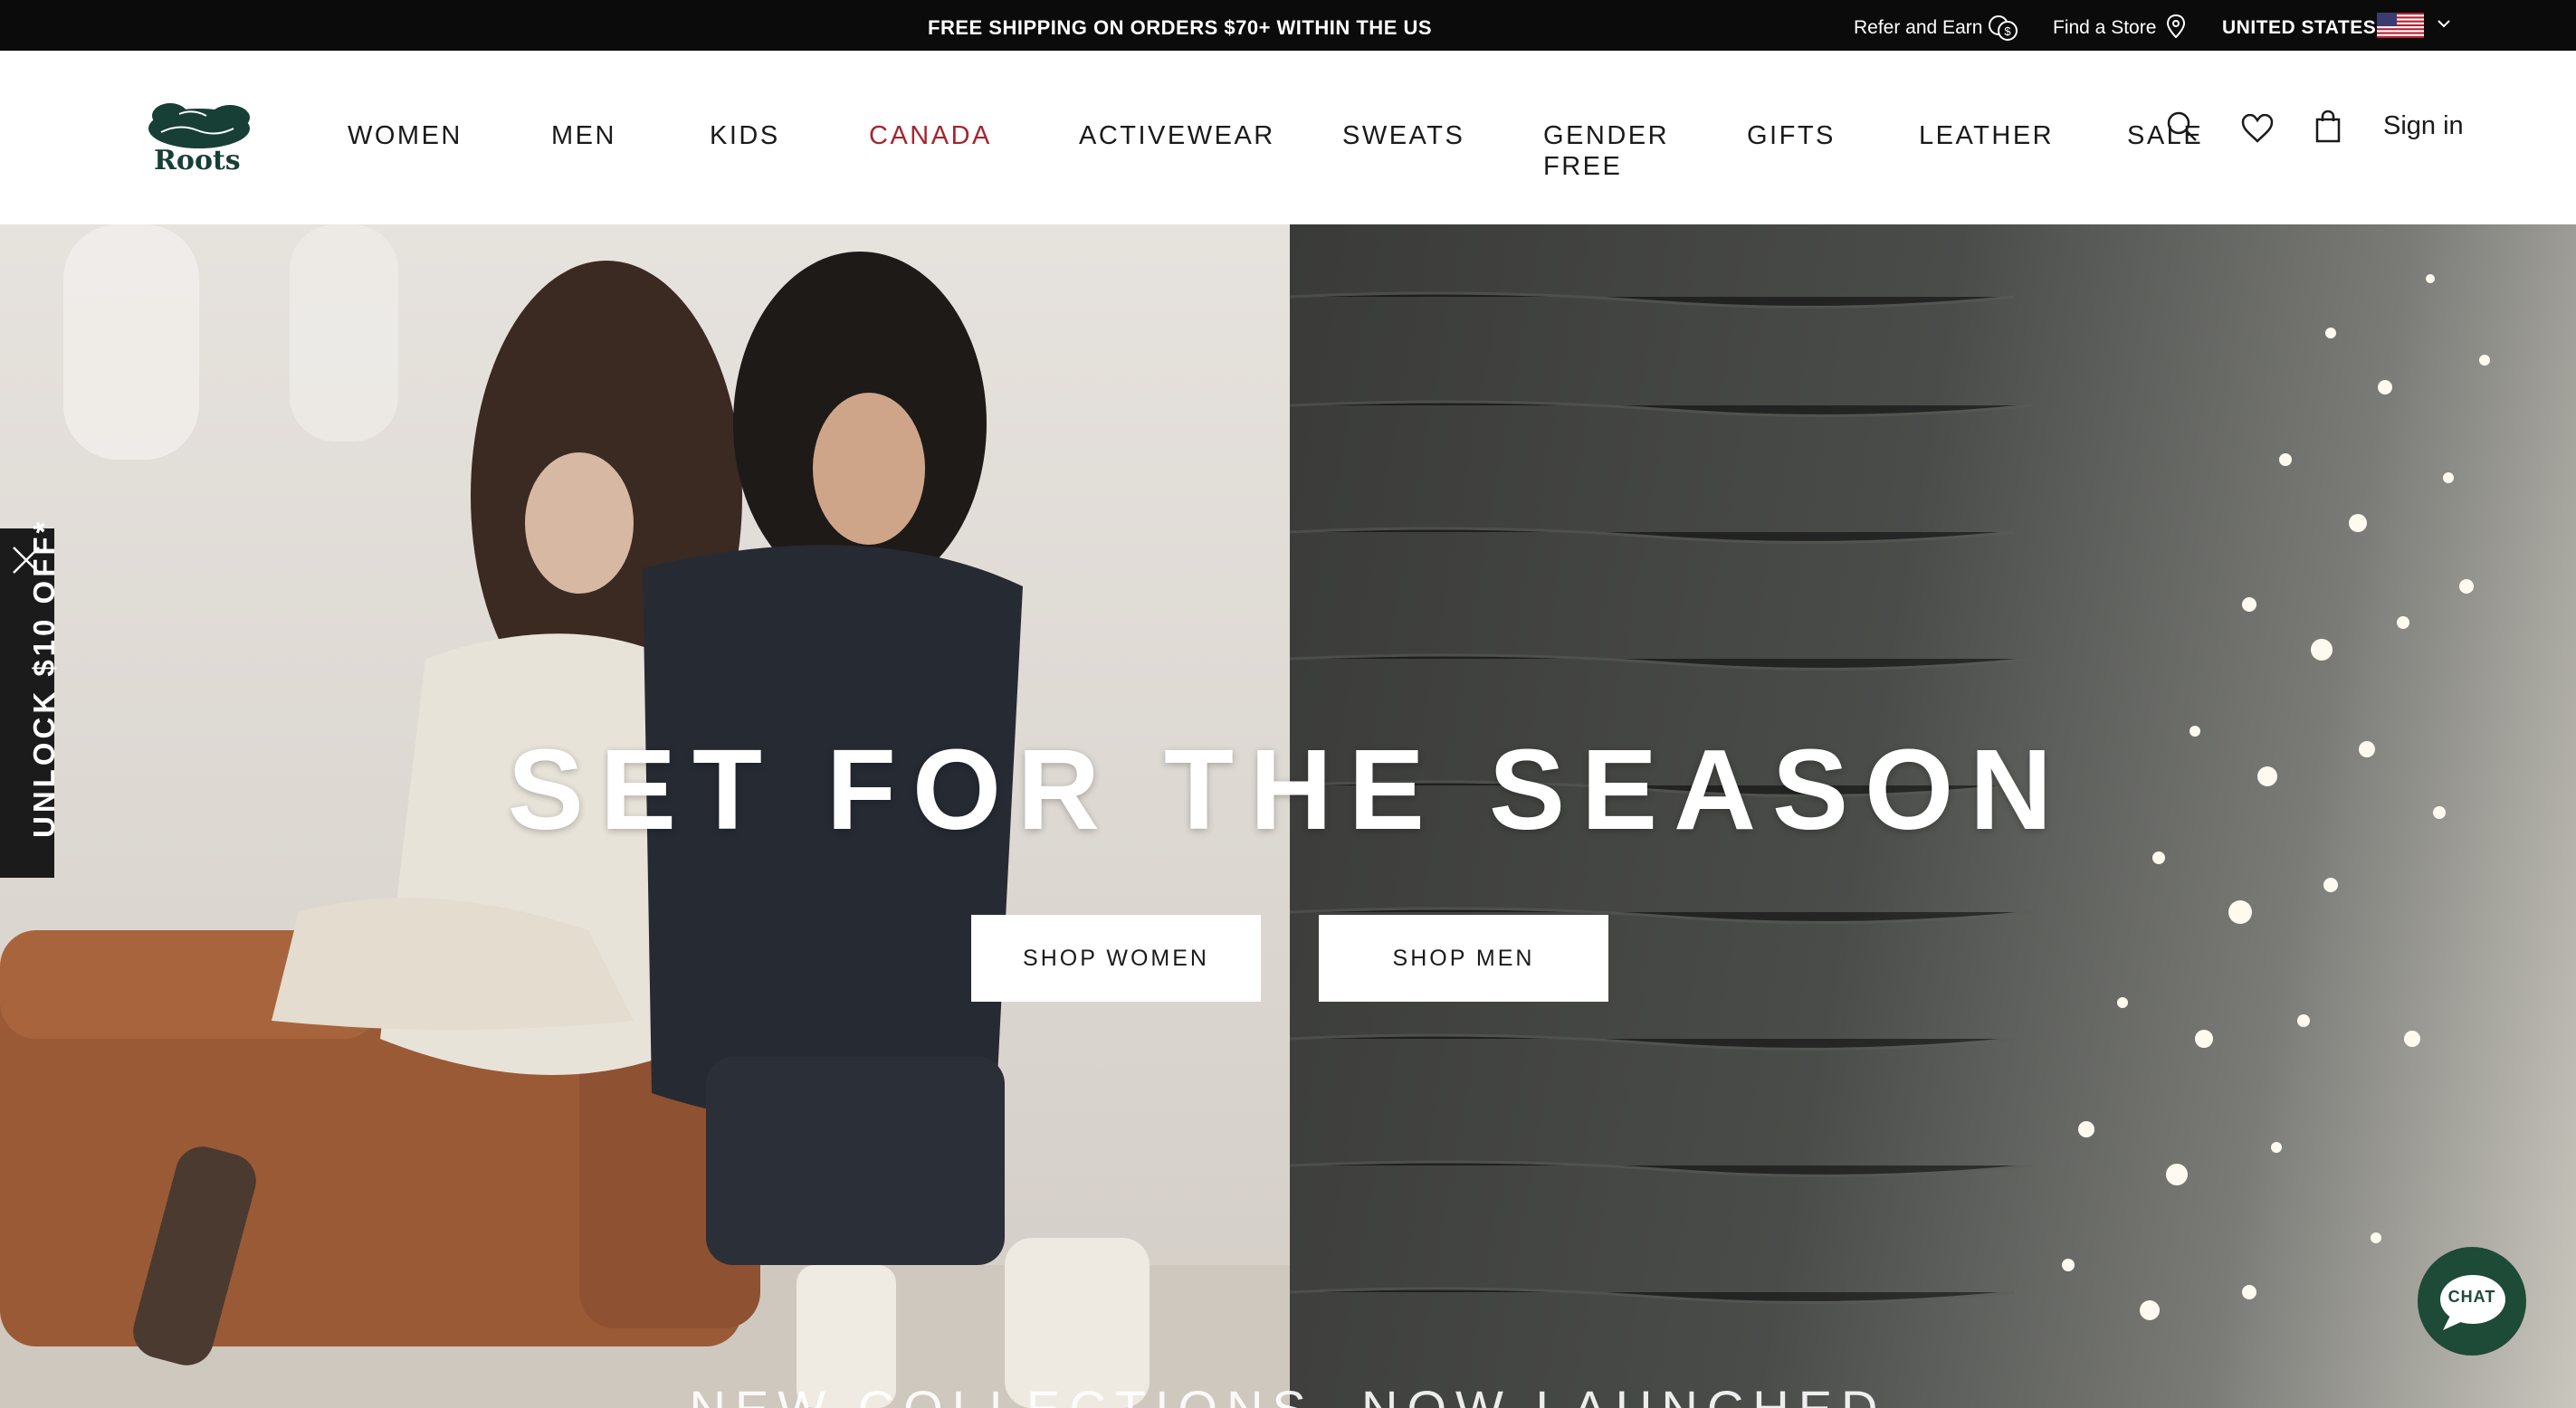 The width and height of the screenshot is (2576, 1408). What do you see at coordinates (2444, 23) in the screenshot?
I see `chevron-down-icon` at bounding box center [2444, 23].